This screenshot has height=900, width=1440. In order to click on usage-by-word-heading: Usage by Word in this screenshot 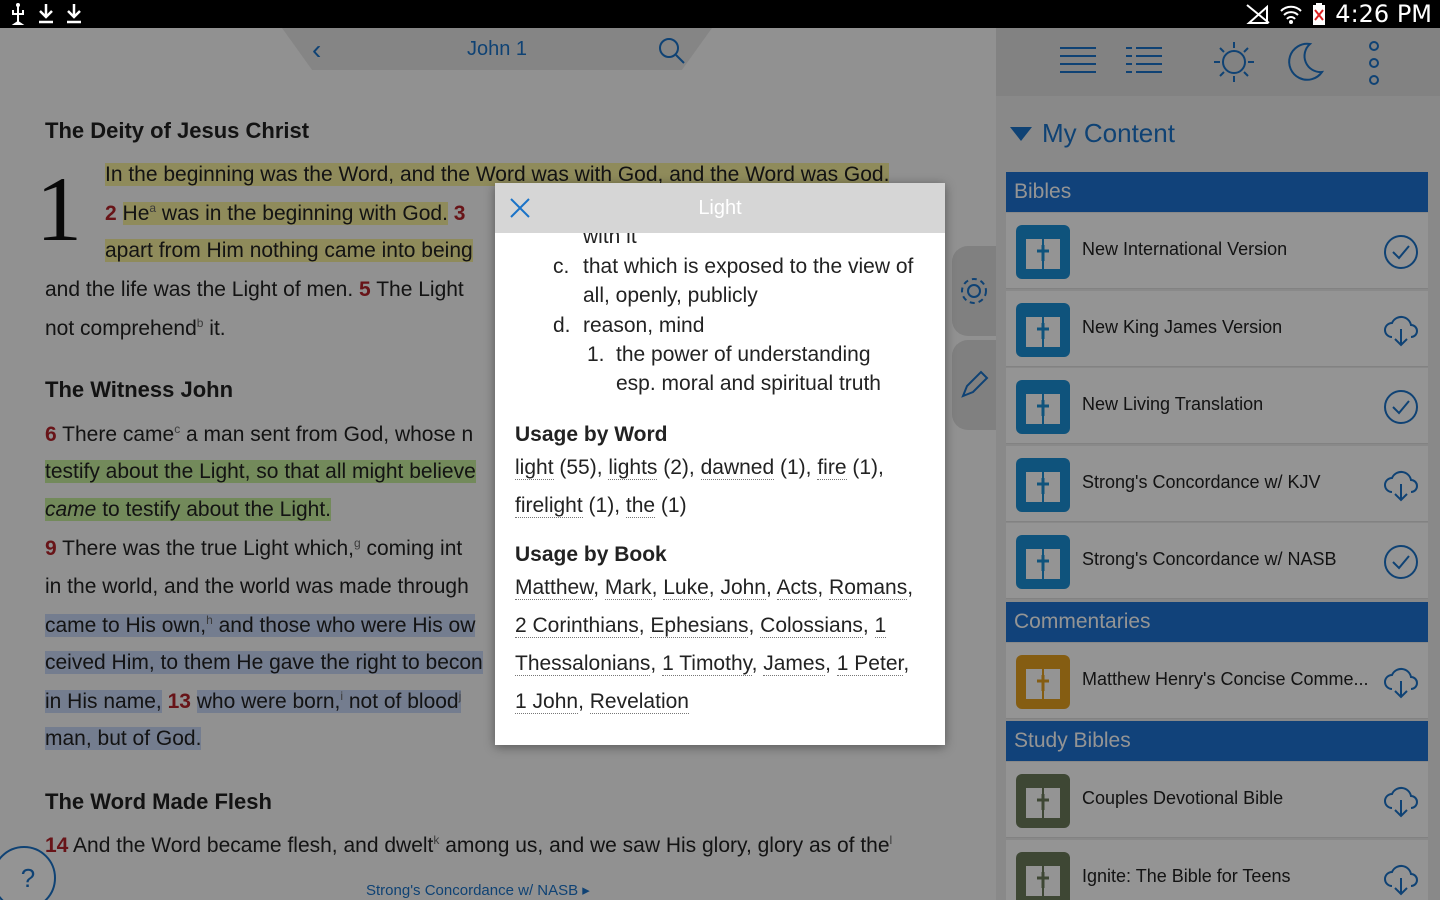, I will do `click(591, 434)`.